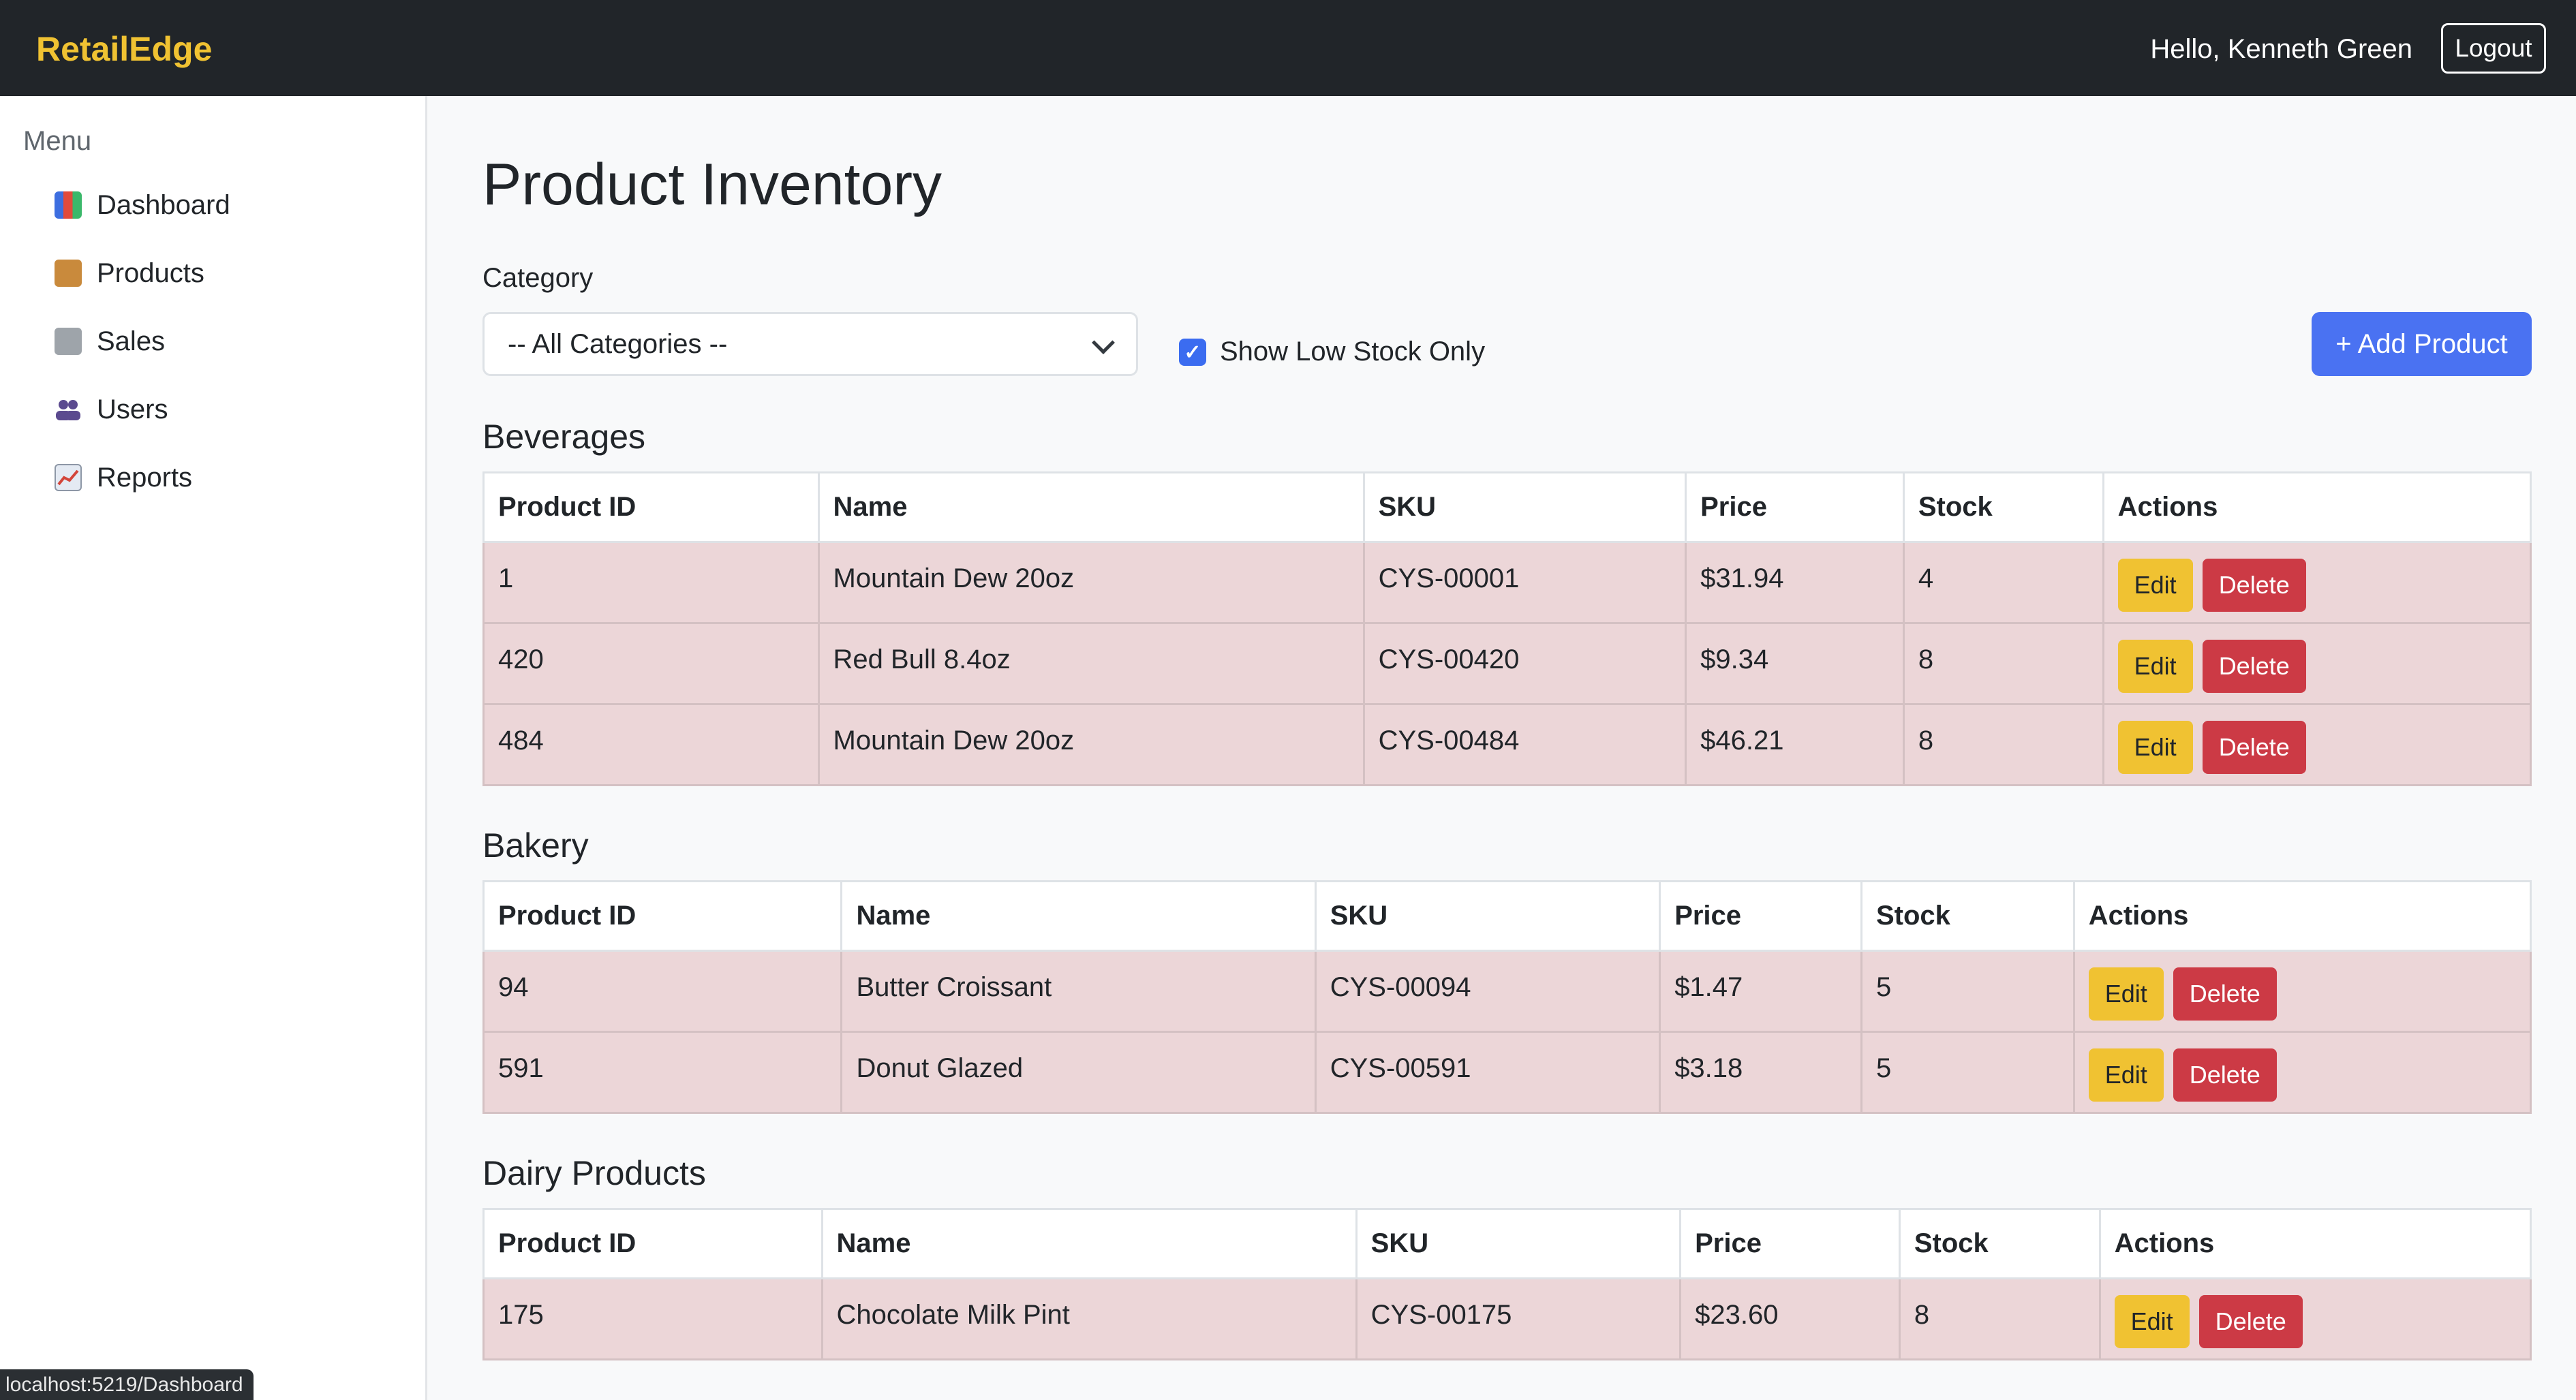 This screenshot has width=2576, height=1400. I want to click on low-stock-checkbox: ✓, so click(1192, 352).